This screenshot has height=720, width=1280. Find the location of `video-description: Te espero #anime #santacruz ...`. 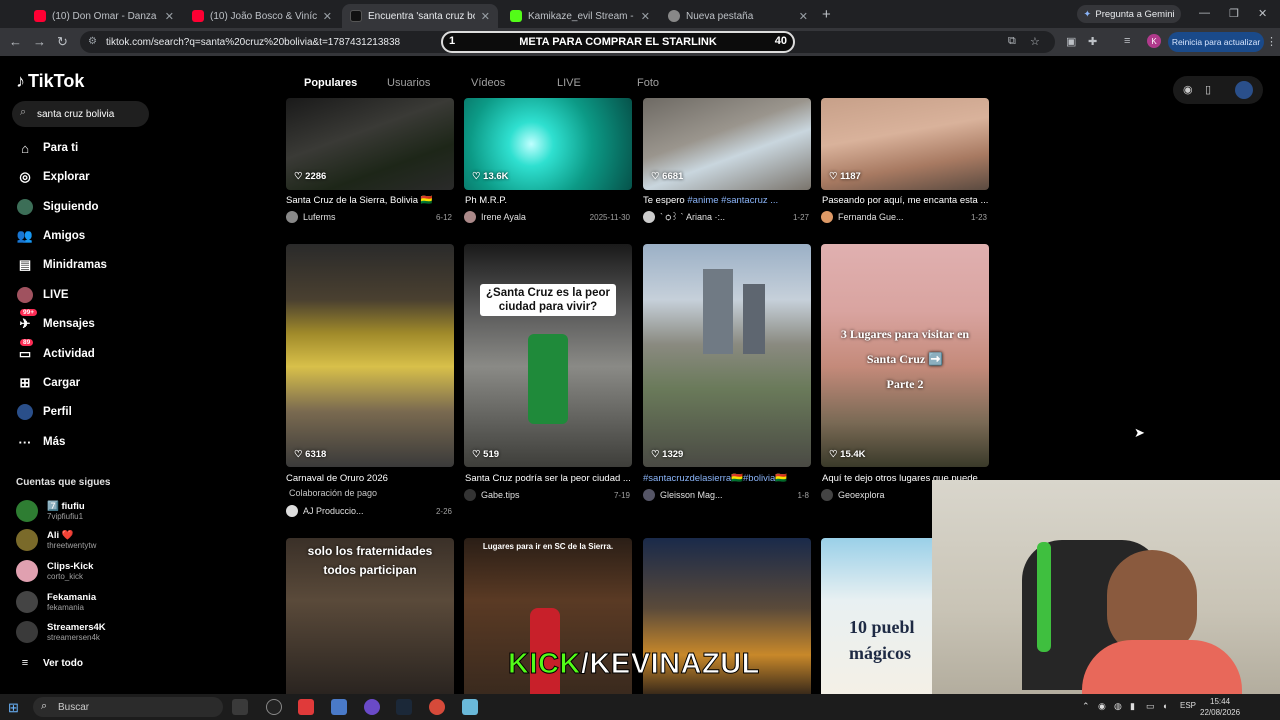

video-description: Te espero #anime #santacruz ... is located at coordinates (727, 200).